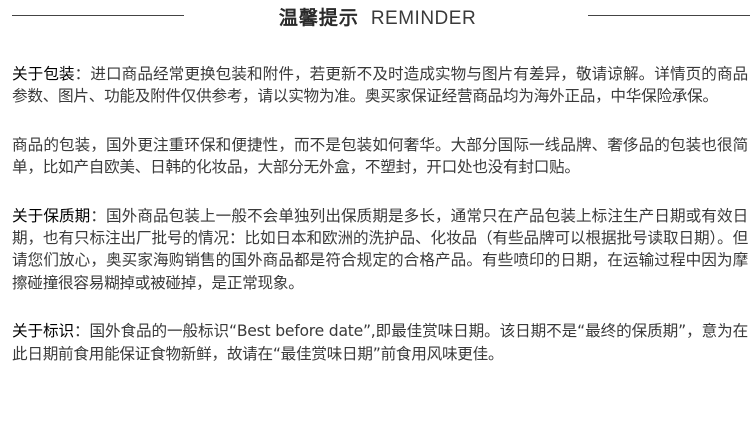 The height and width of the screenshot is (439, 755). Describe the element at coordinates (43, 74) in the screenshot. I see `packaging-label: 关于包装` at that location.